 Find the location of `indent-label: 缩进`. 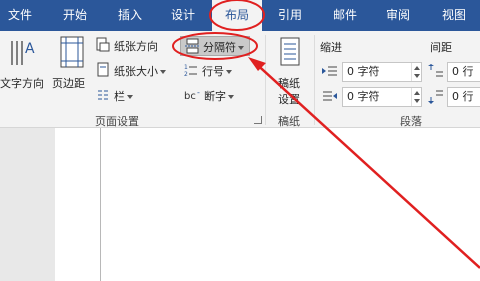

indent-label: 缩进 is located at coordinates (331, 47).